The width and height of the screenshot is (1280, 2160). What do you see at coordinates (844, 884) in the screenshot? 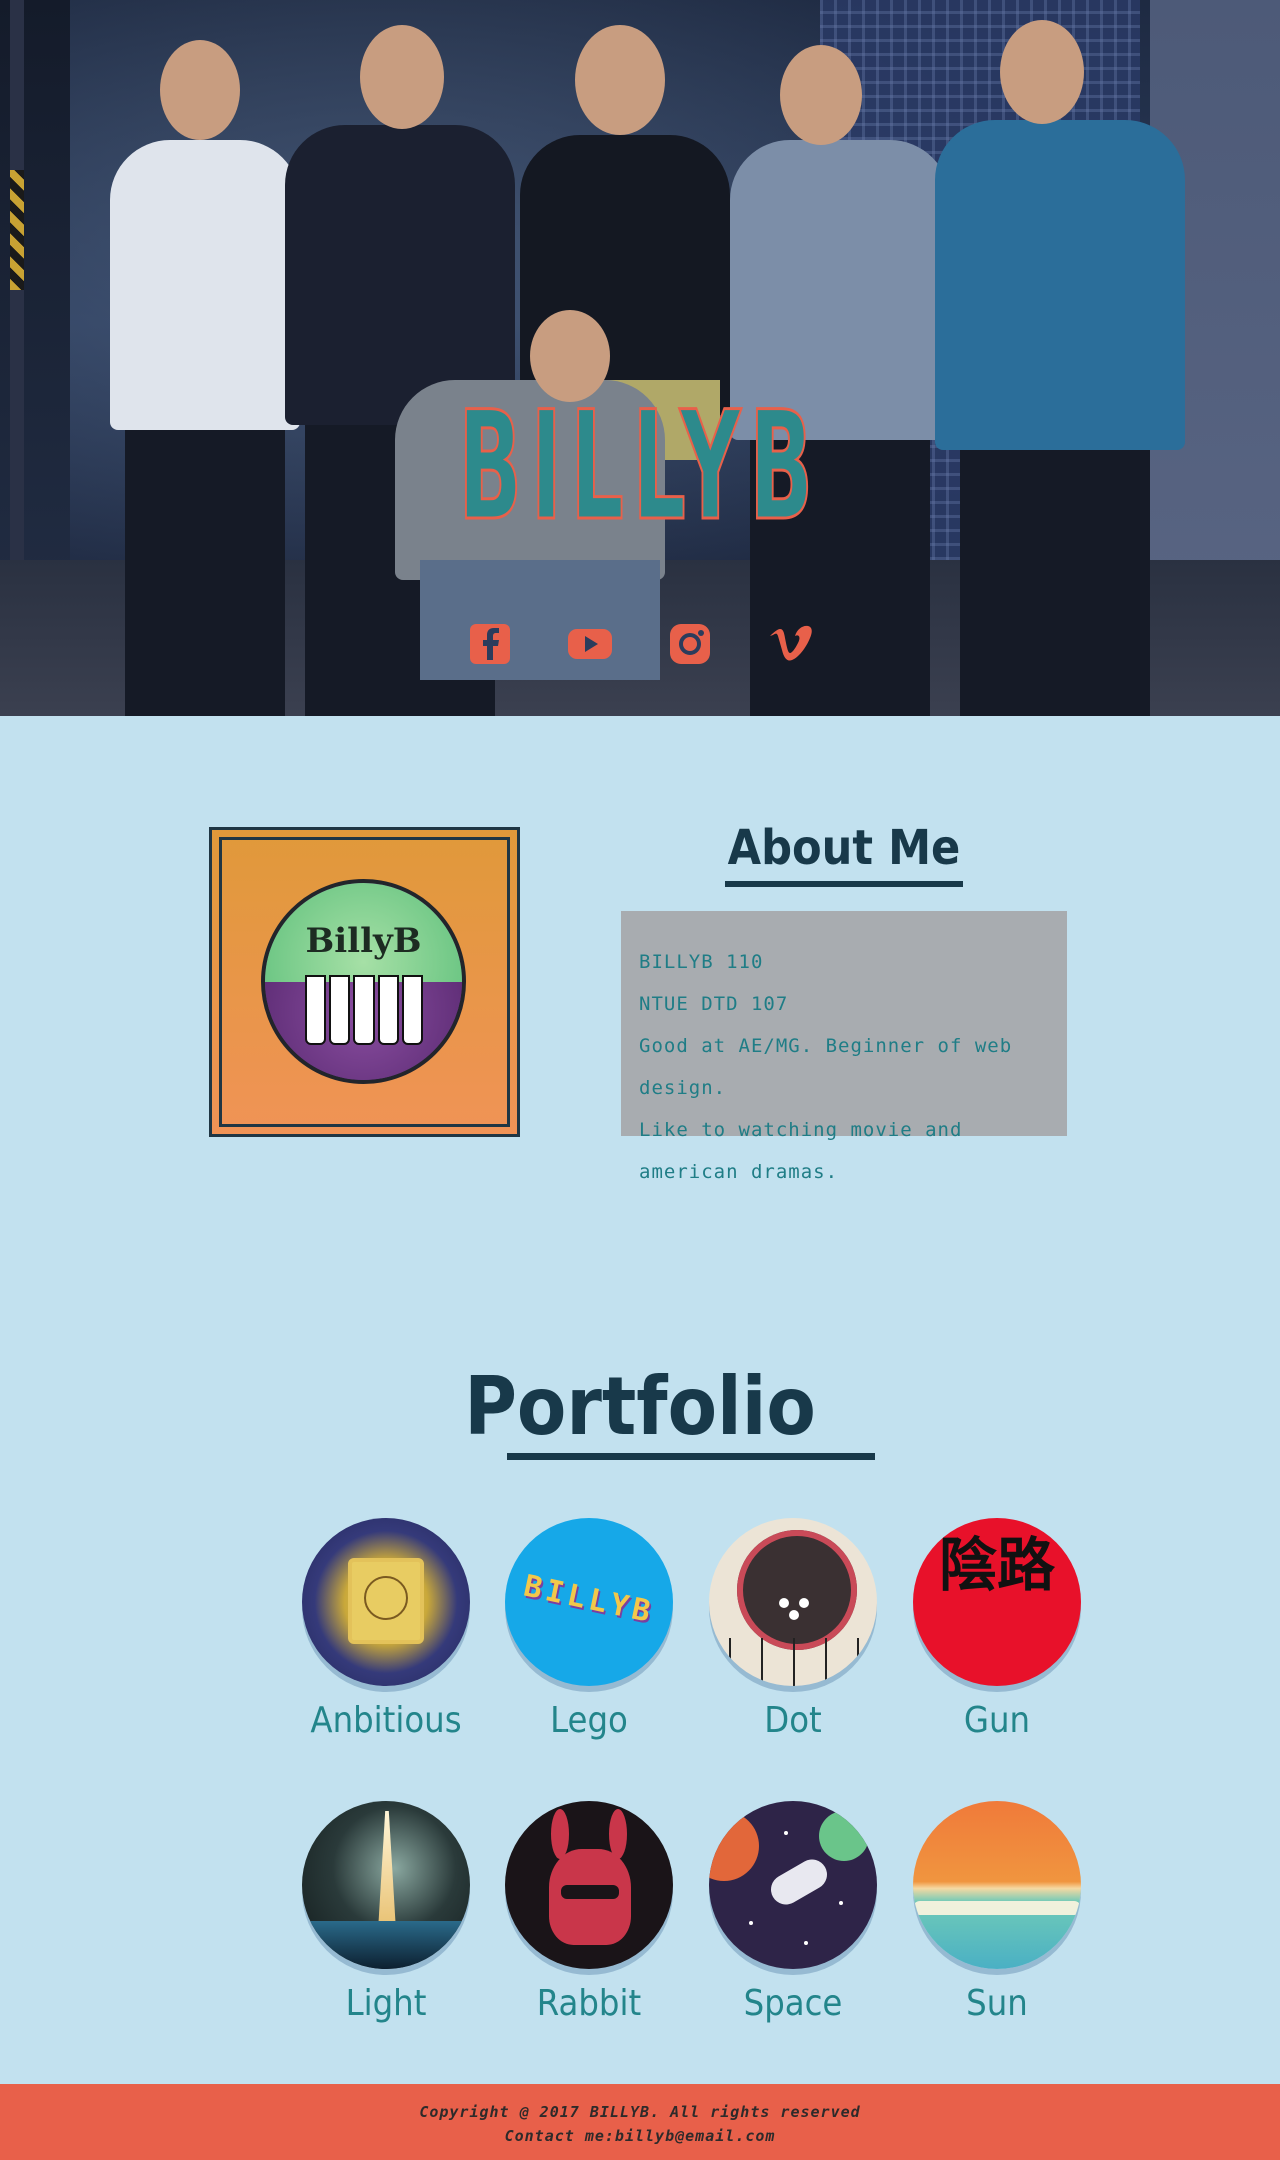
I see `about-title-underline` at bounding box center [844, 884].